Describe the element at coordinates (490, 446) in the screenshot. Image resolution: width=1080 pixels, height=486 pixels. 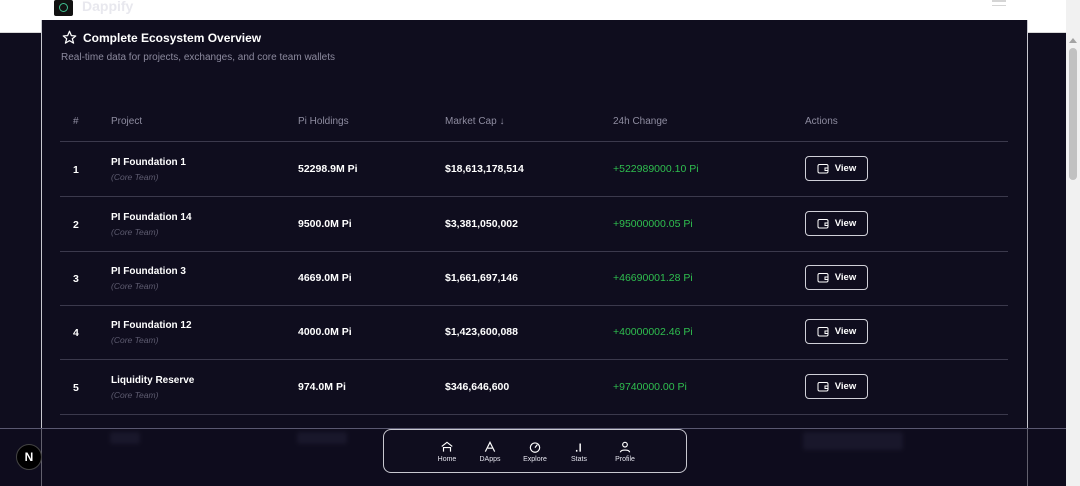
I see `dapps-icon` at that location.